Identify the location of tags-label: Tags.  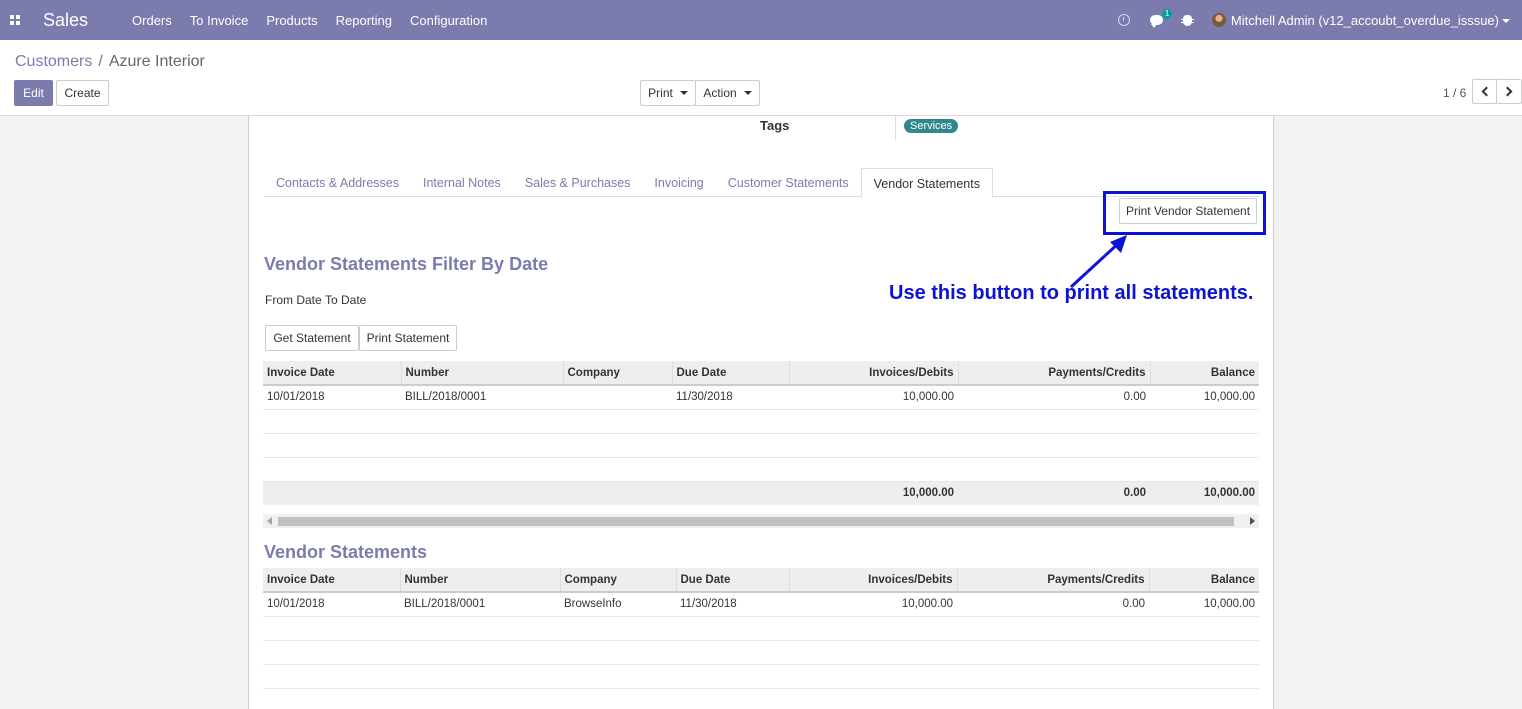
(775, 125).